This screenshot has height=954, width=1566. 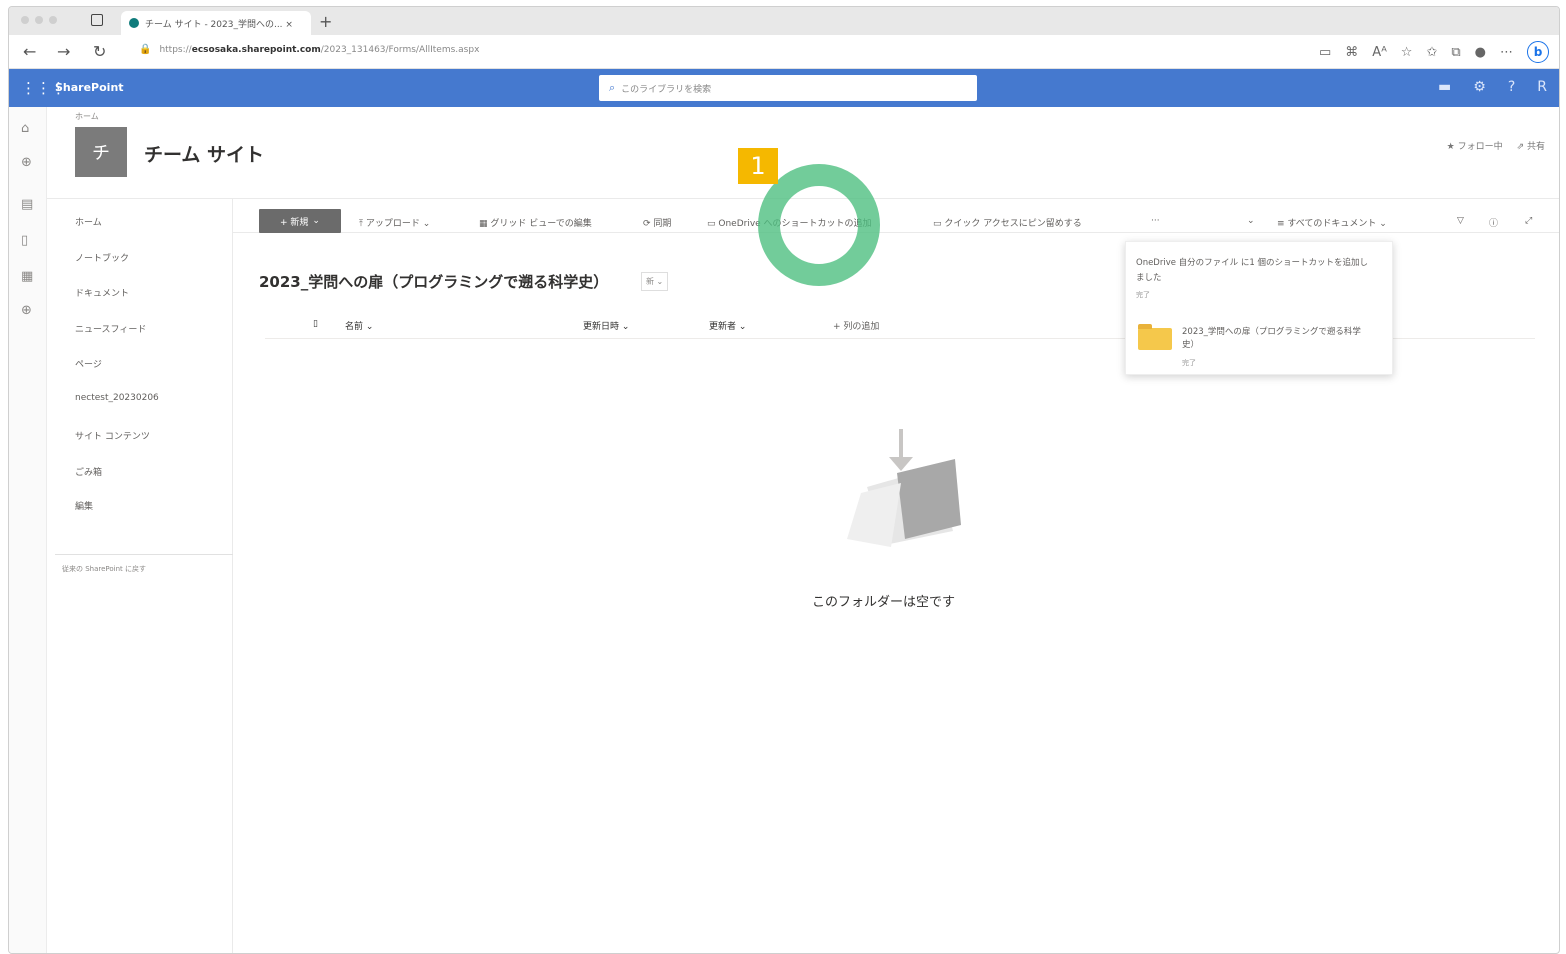 What do you see at coordinates (884, 602) in the screenshot?
I see `empty-folder-message: このフォルダーは空です` at bounding box center [884, 602].